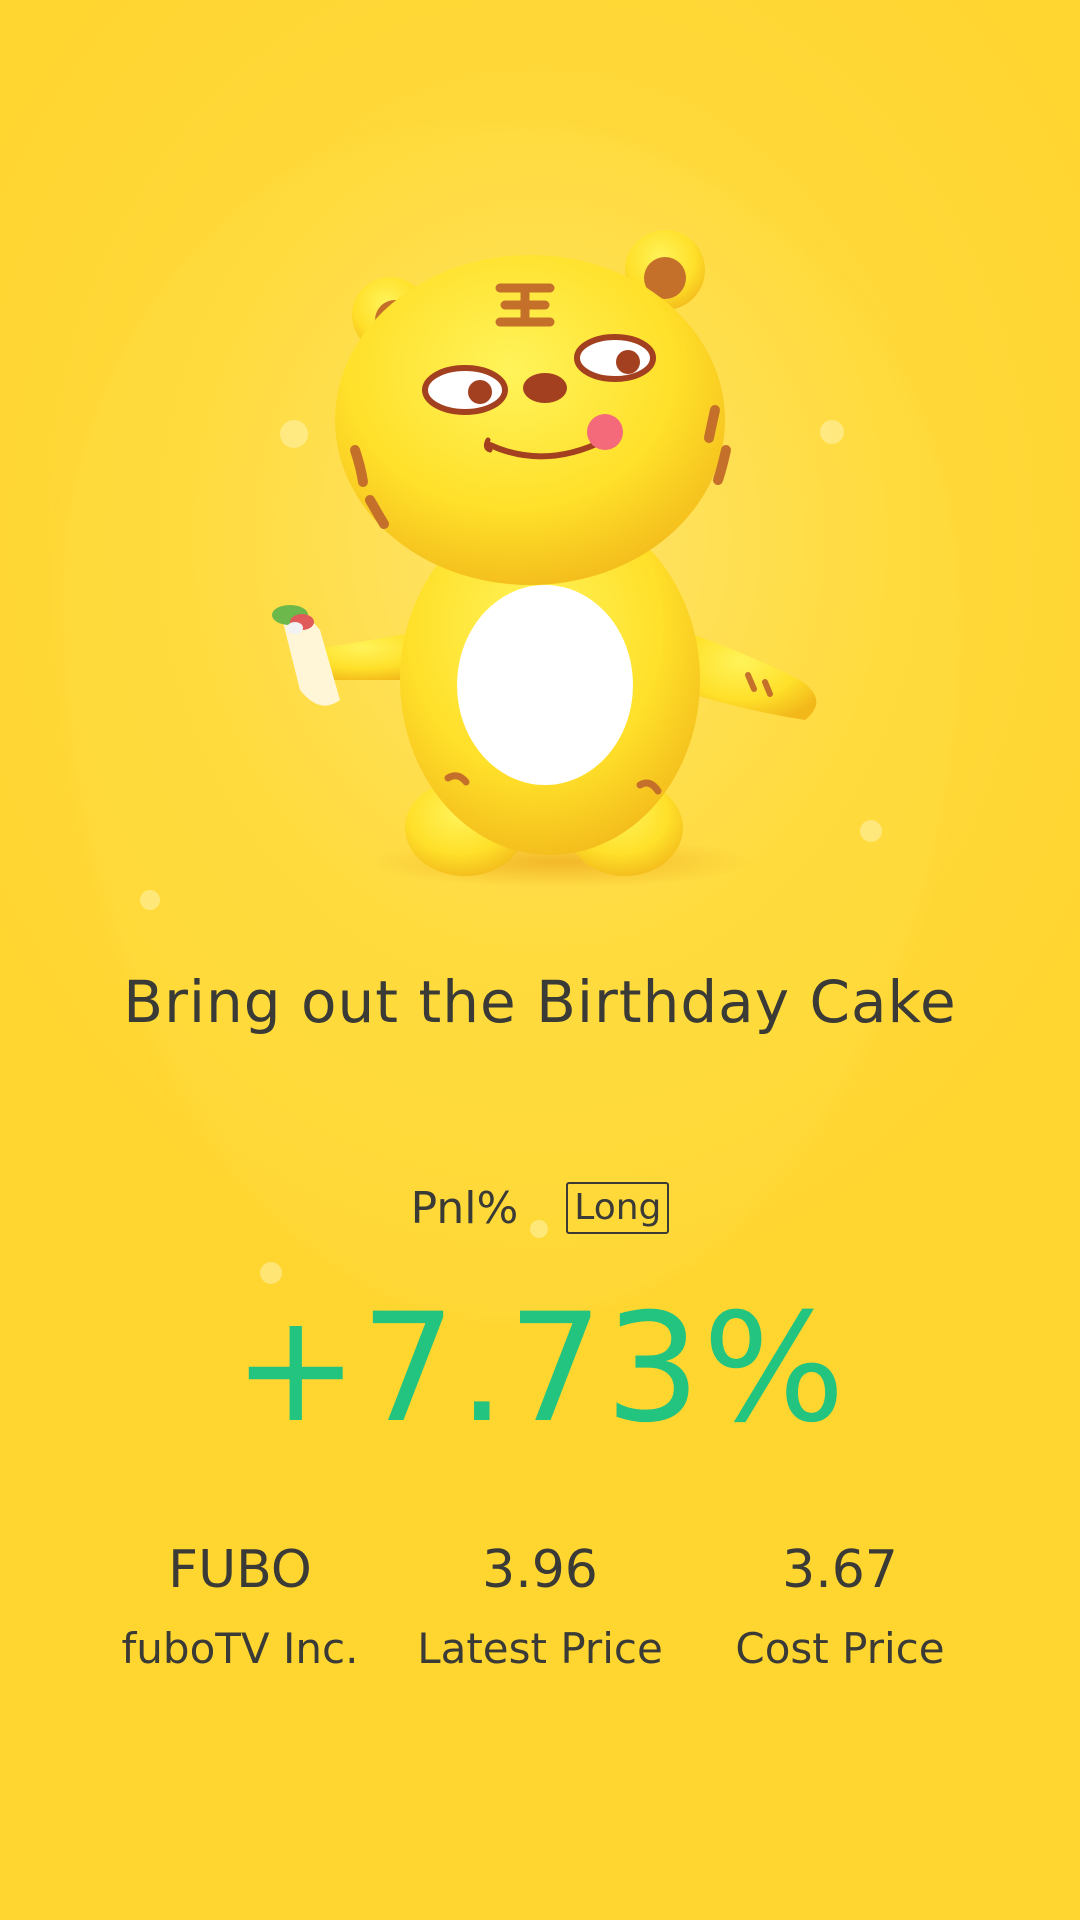  What do you see at coordinates (240, 1648) in the screenshot?
I see `company-name: fuboTV Inc.` at bounding box center [240, 1648].